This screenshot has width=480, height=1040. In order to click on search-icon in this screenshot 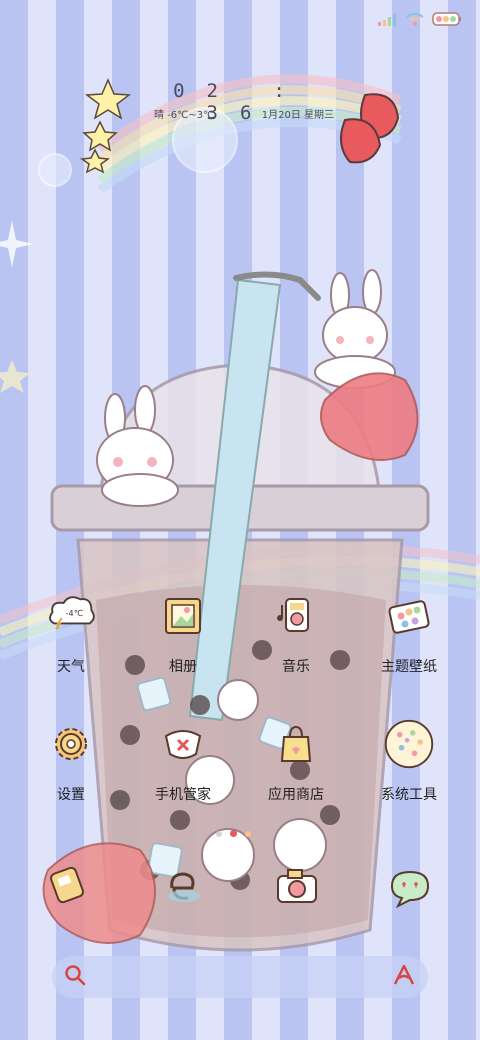, I will do `click(75, 977)`.